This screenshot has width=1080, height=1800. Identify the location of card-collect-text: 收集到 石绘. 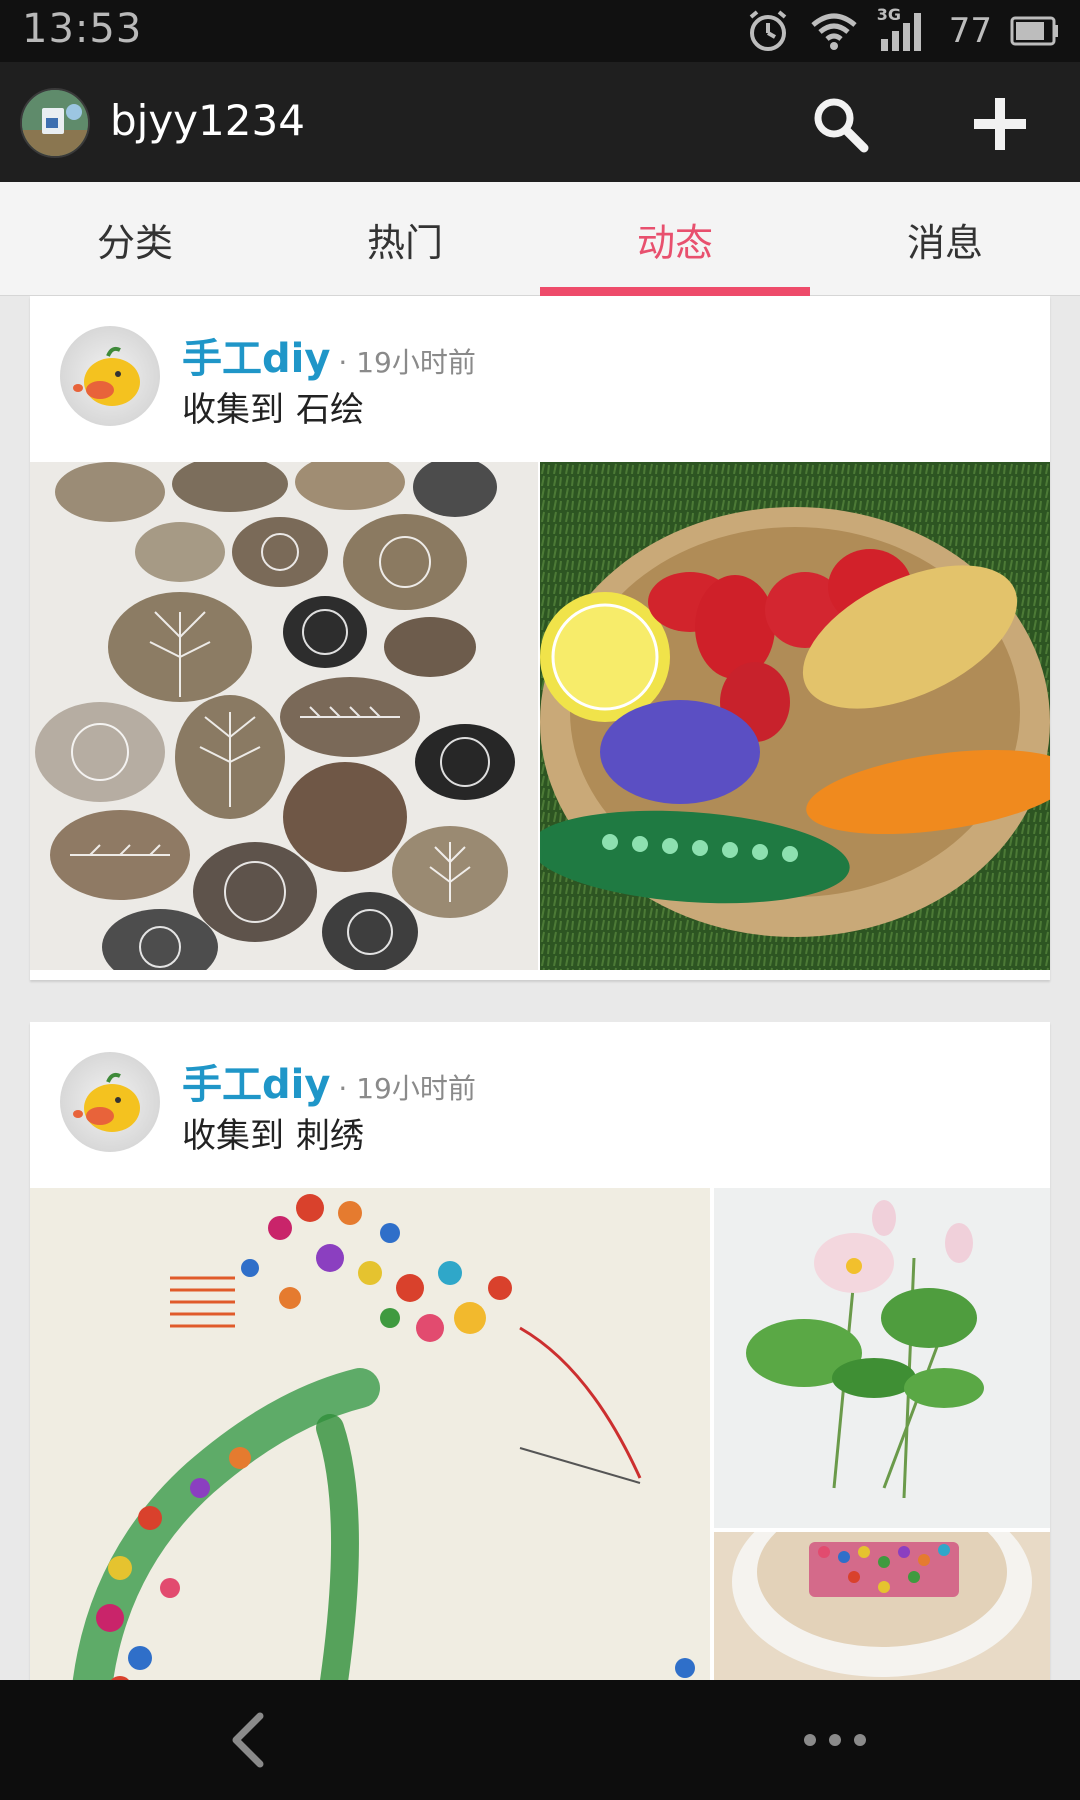
(273, 406).